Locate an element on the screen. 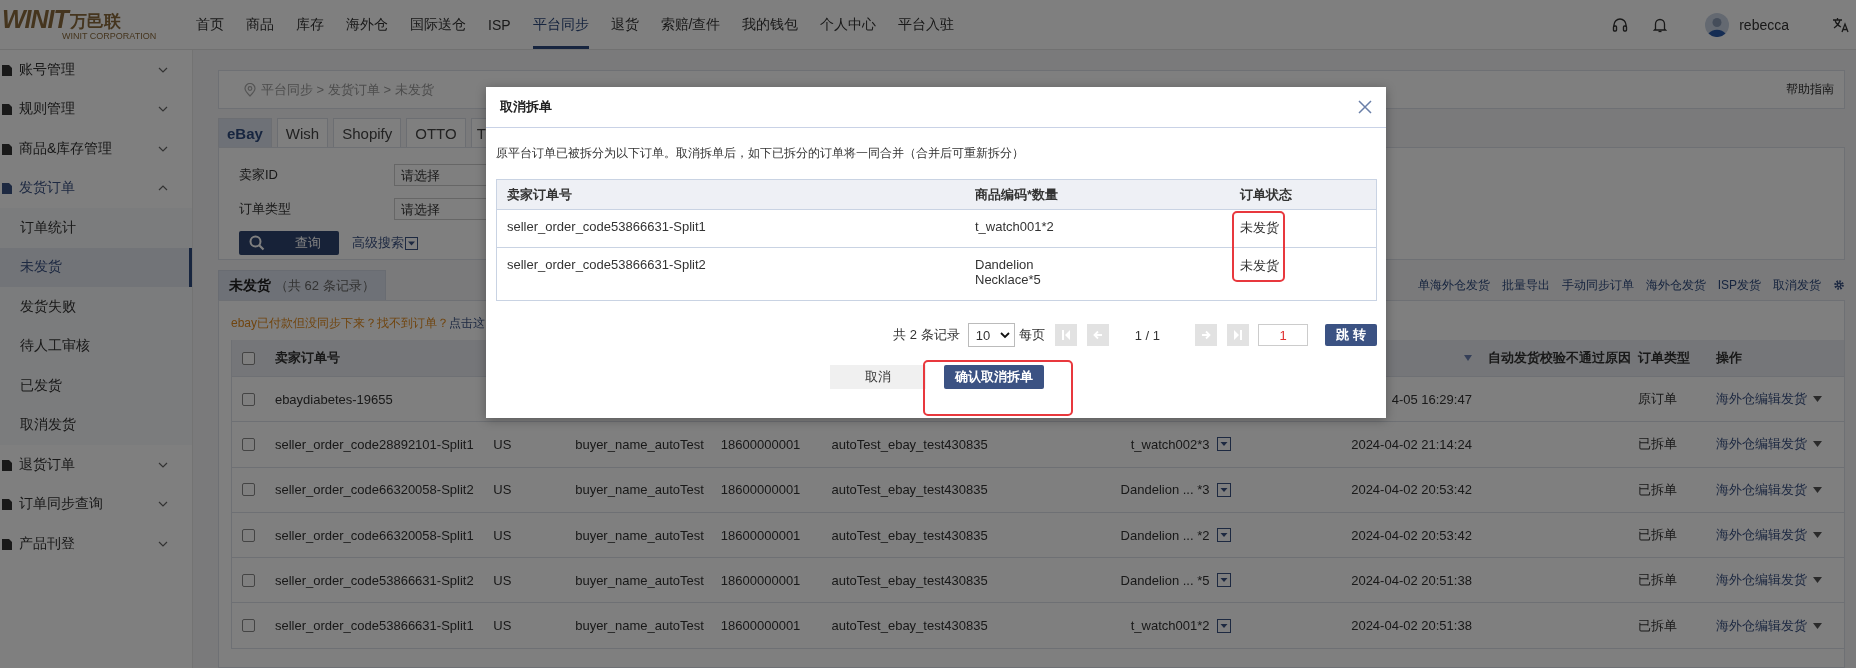 This screenshot has height=668, width=1856. nav-item: 国际送仓 is located at coordinates (438, 24).